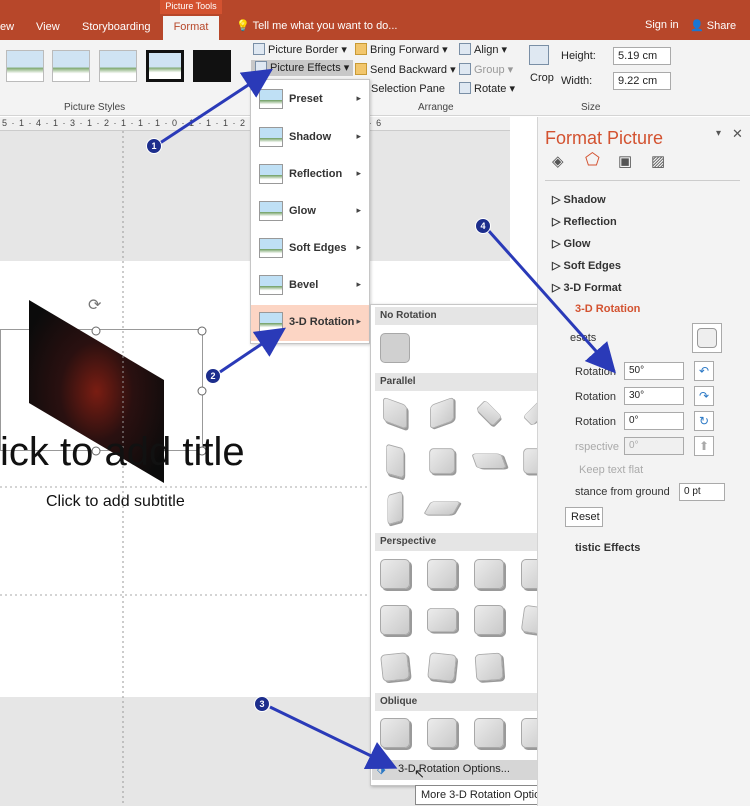 Image resolution: width=750 pixels, height=806 pixels. What do you see at coordinates (483, 226) in the screenshot?
I see `callout-4: 4` at bounding box center [483, 226].